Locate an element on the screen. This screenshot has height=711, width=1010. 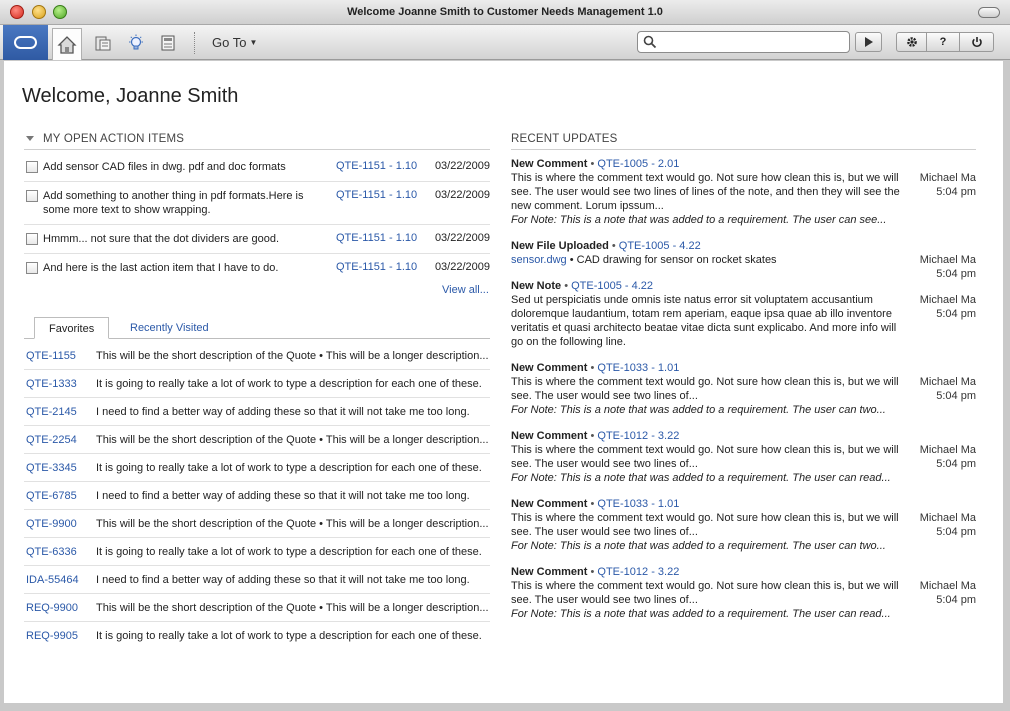
ideas-button is located at coordinates (136, 42).